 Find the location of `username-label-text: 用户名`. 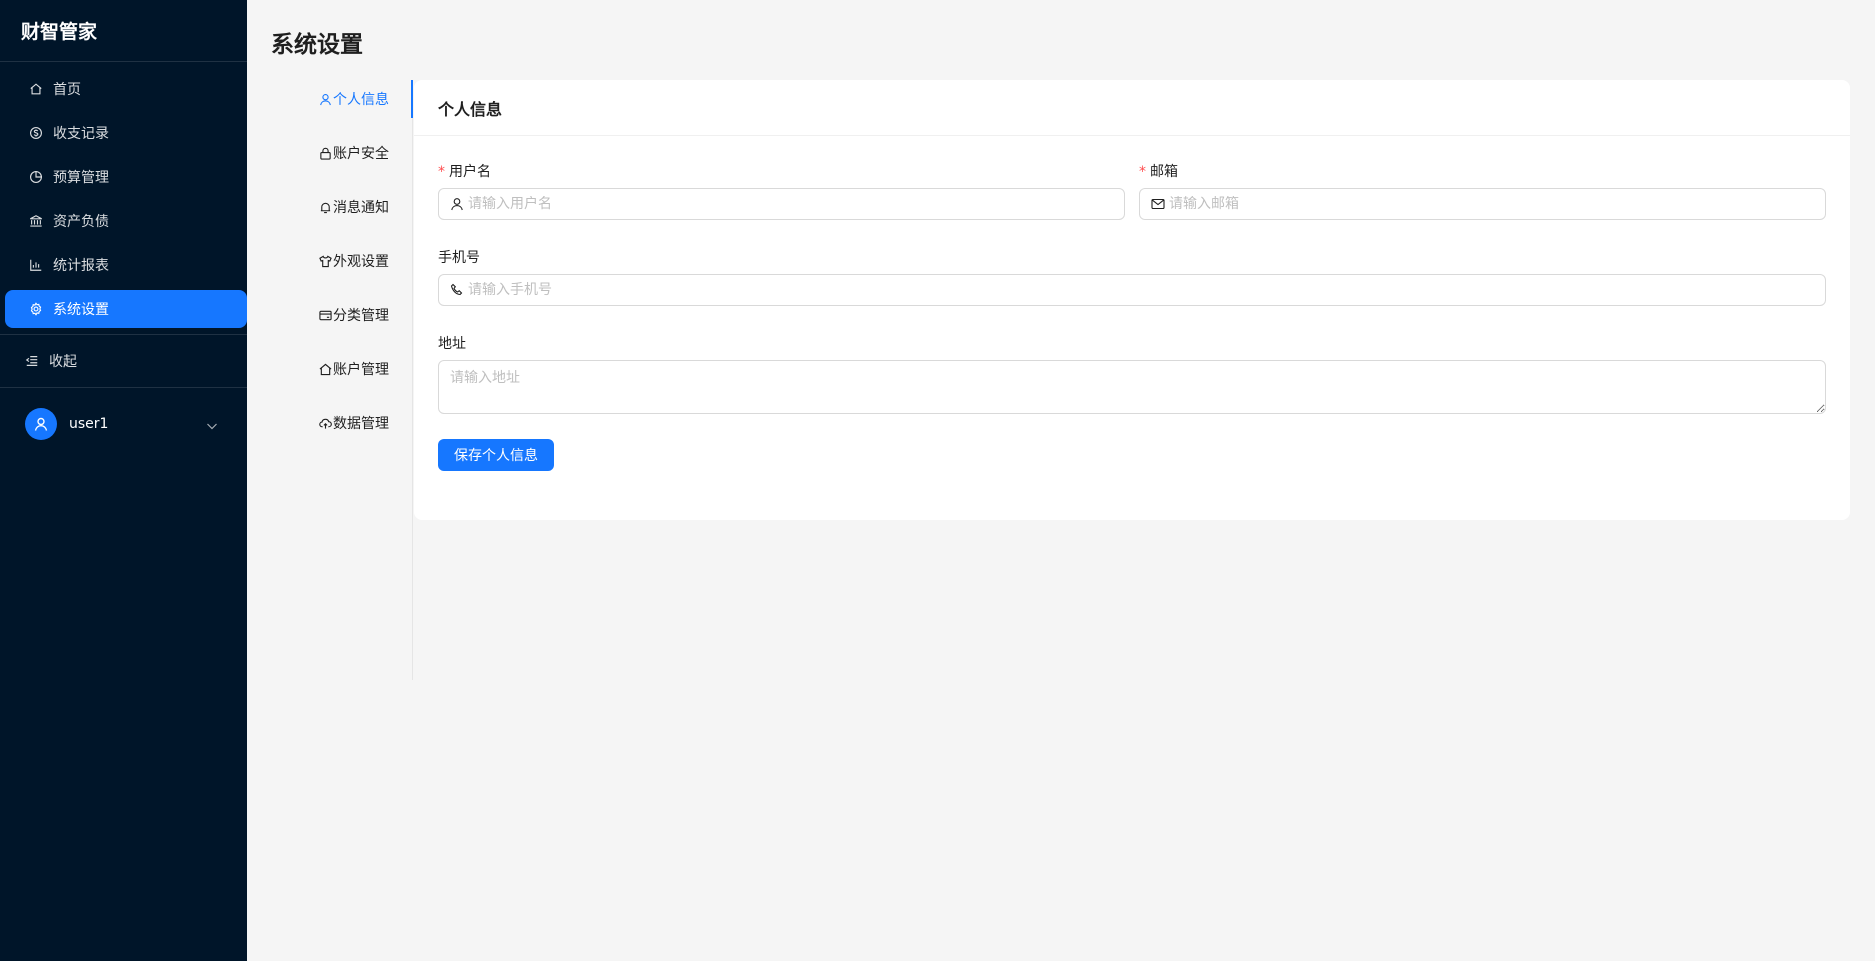

username-label-text: 用户名 is located at coordinates (470, 172).